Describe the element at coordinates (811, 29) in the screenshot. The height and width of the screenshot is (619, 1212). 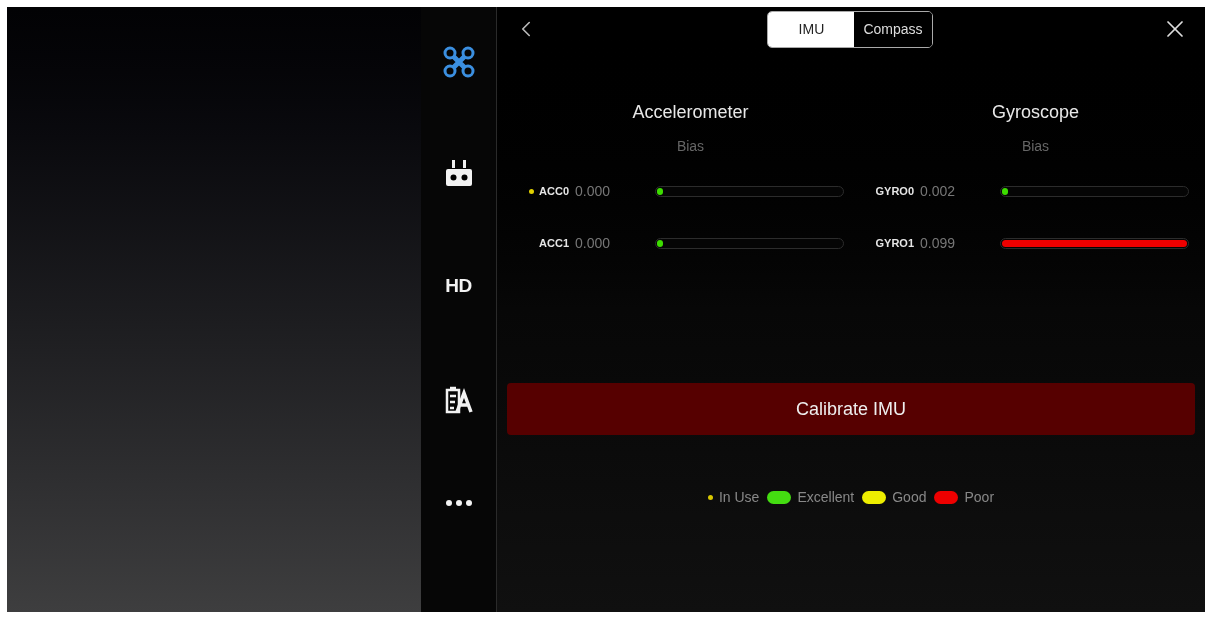
I see `tab: IMU` at that location.